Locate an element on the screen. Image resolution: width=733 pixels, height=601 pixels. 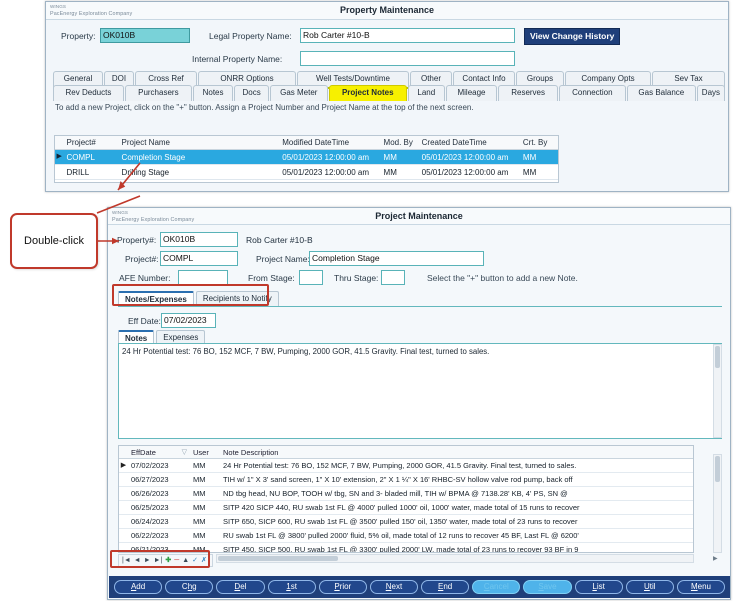
list-button: List is located at coordinates (598, 587).